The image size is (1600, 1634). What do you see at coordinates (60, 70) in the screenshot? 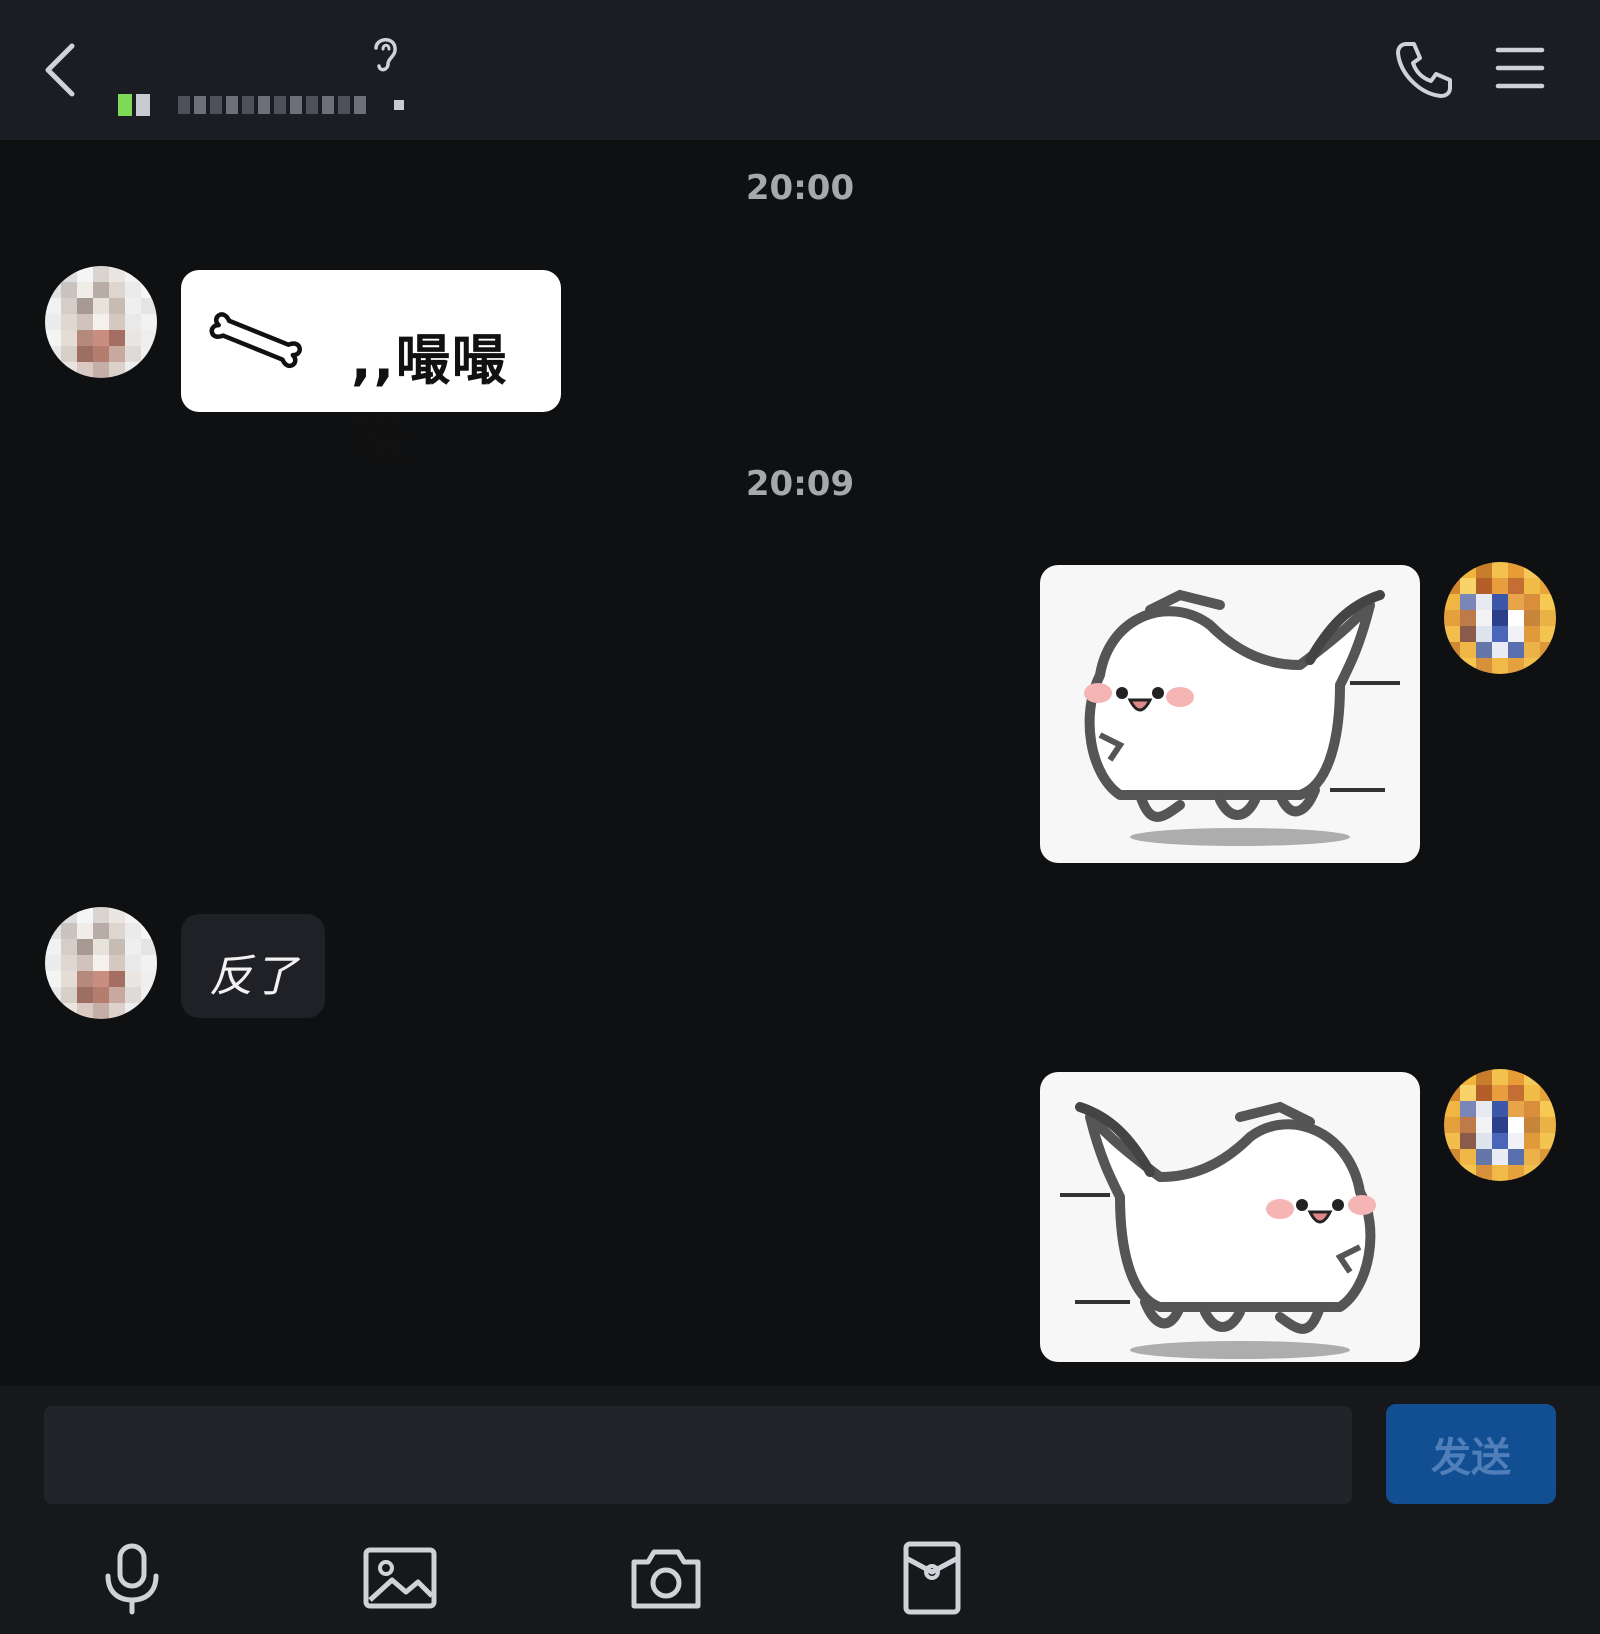
I see `chevron-left-icon` at bounding box center [60, 70].